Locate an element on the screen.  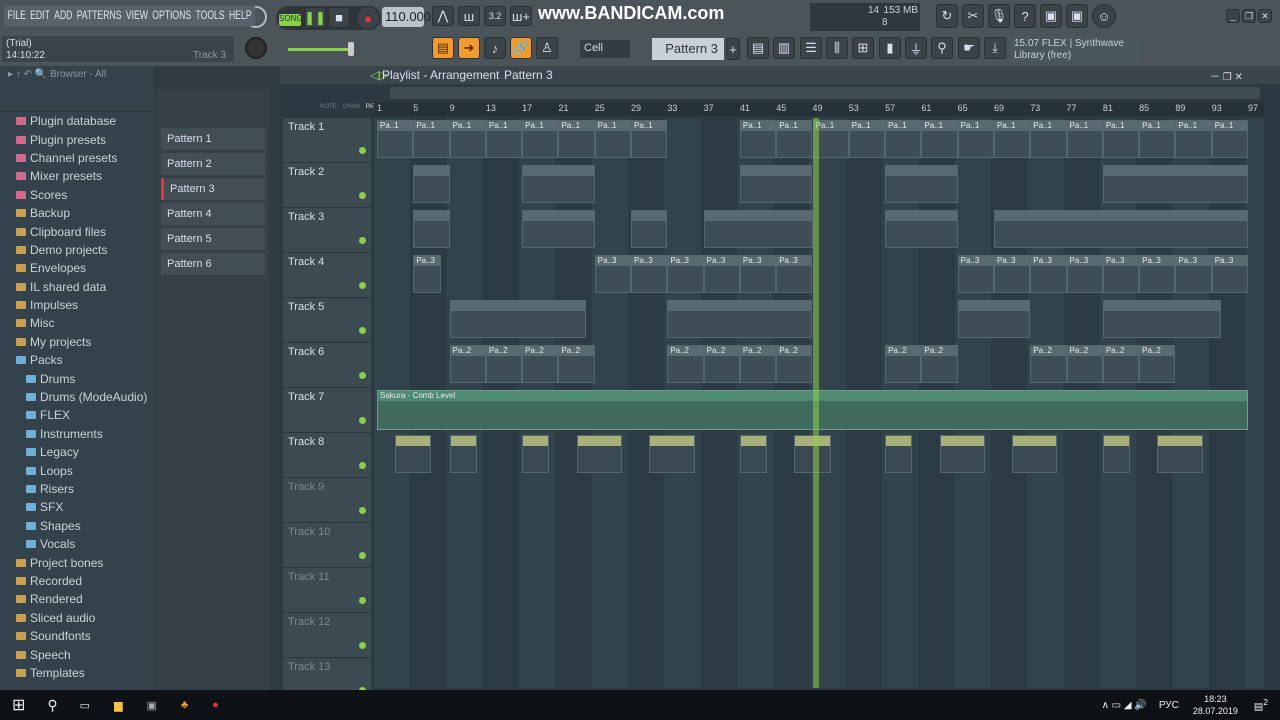
help-icon: ? is located at coordinates (1025, 16).